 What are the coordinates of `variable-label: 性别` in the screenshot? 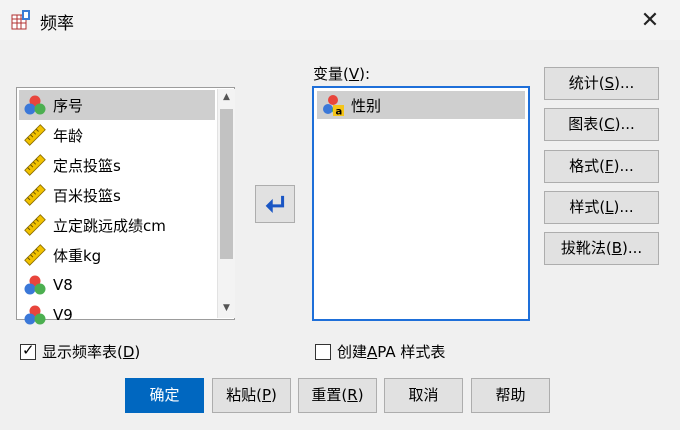 It's located at (366, 105).